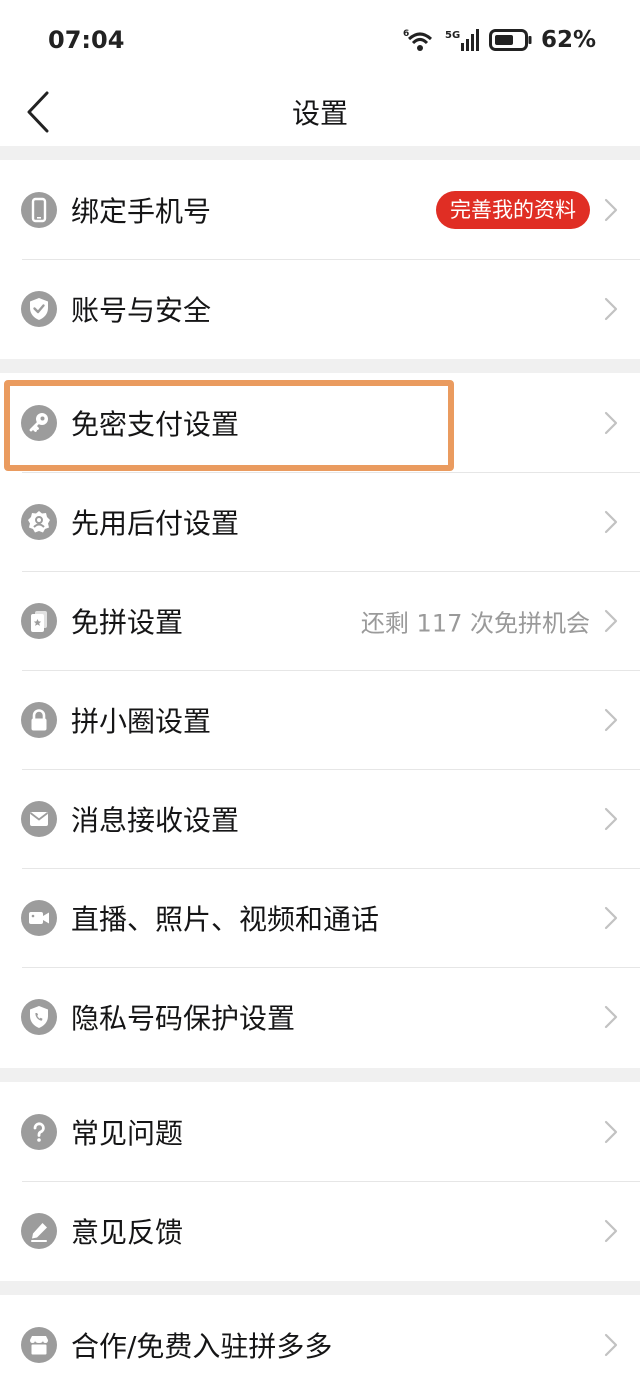  I want to click on settings-item-label: 免拼设置, so click(127, 622).